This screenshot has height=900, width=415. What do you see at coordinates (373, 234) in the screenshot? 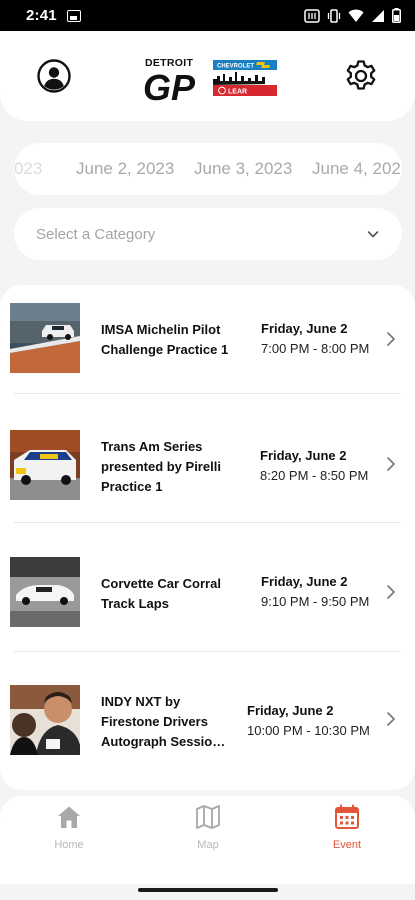
I see `chevron-down-icon` at bounding box center [373, 234].